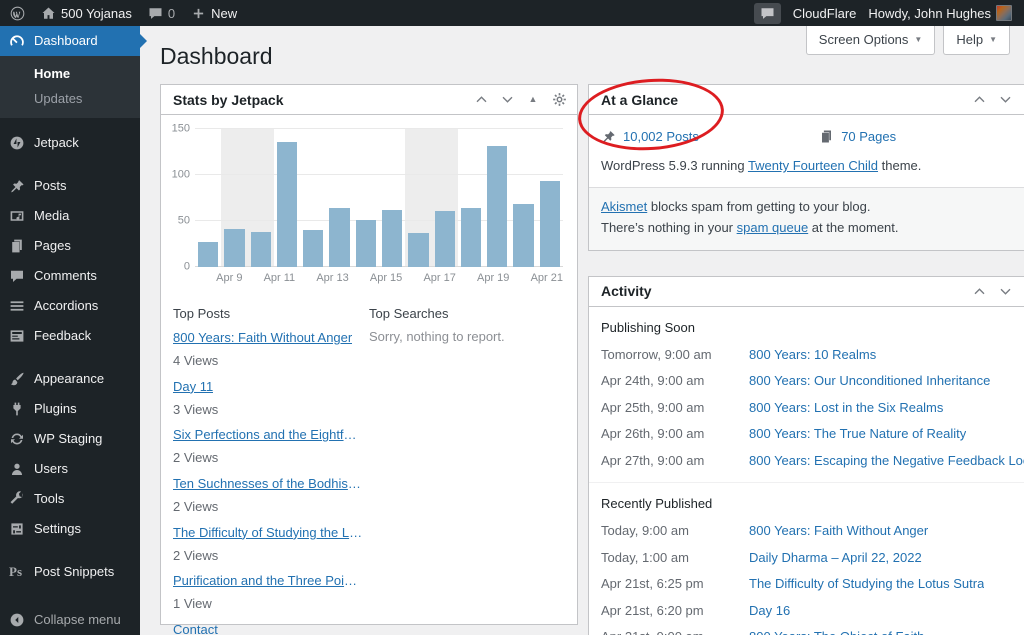  What do you see at coordinates (70, 379) in the screenshot?
I see `sidebar-item-appearance: Appearance` at bounding box center [70, 379].